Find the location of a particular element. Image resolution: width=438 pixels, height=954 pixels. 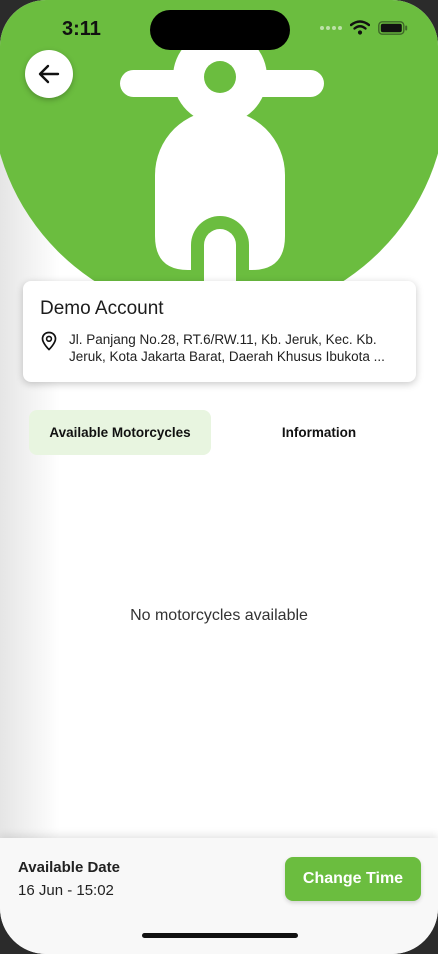

battery-icon is located at coordinates (393, 27).